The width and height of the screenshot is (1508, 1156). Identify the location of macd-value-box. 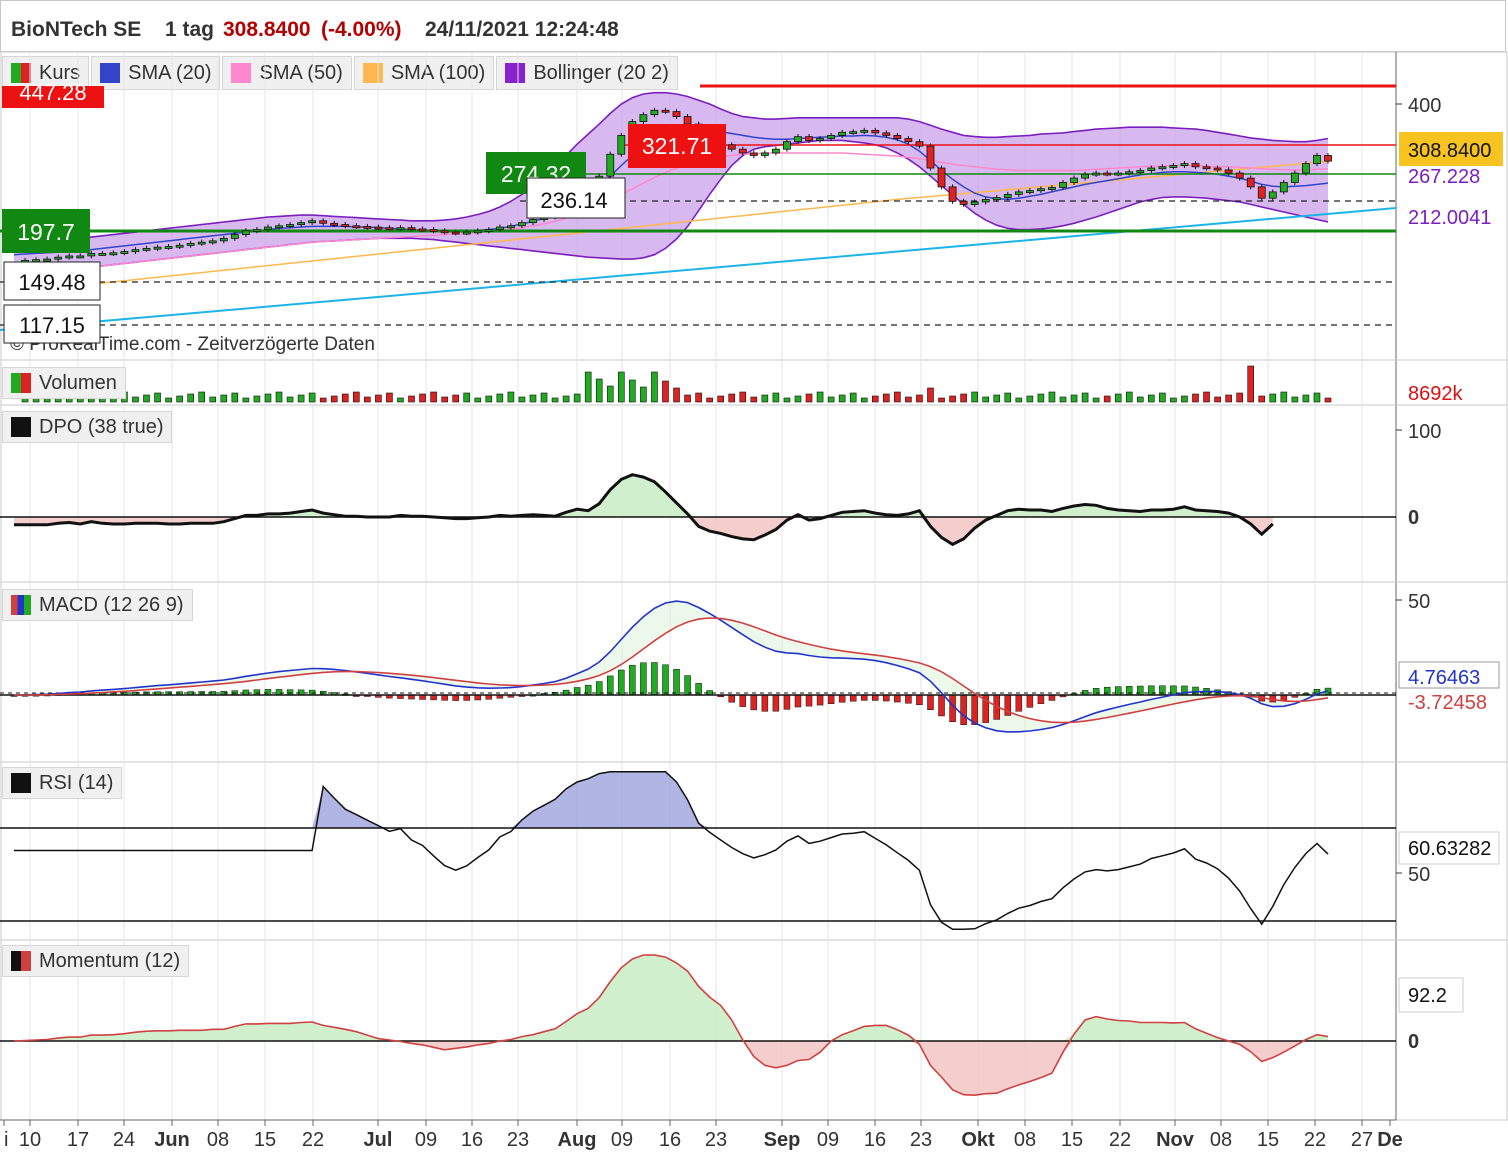
(1449, 675).